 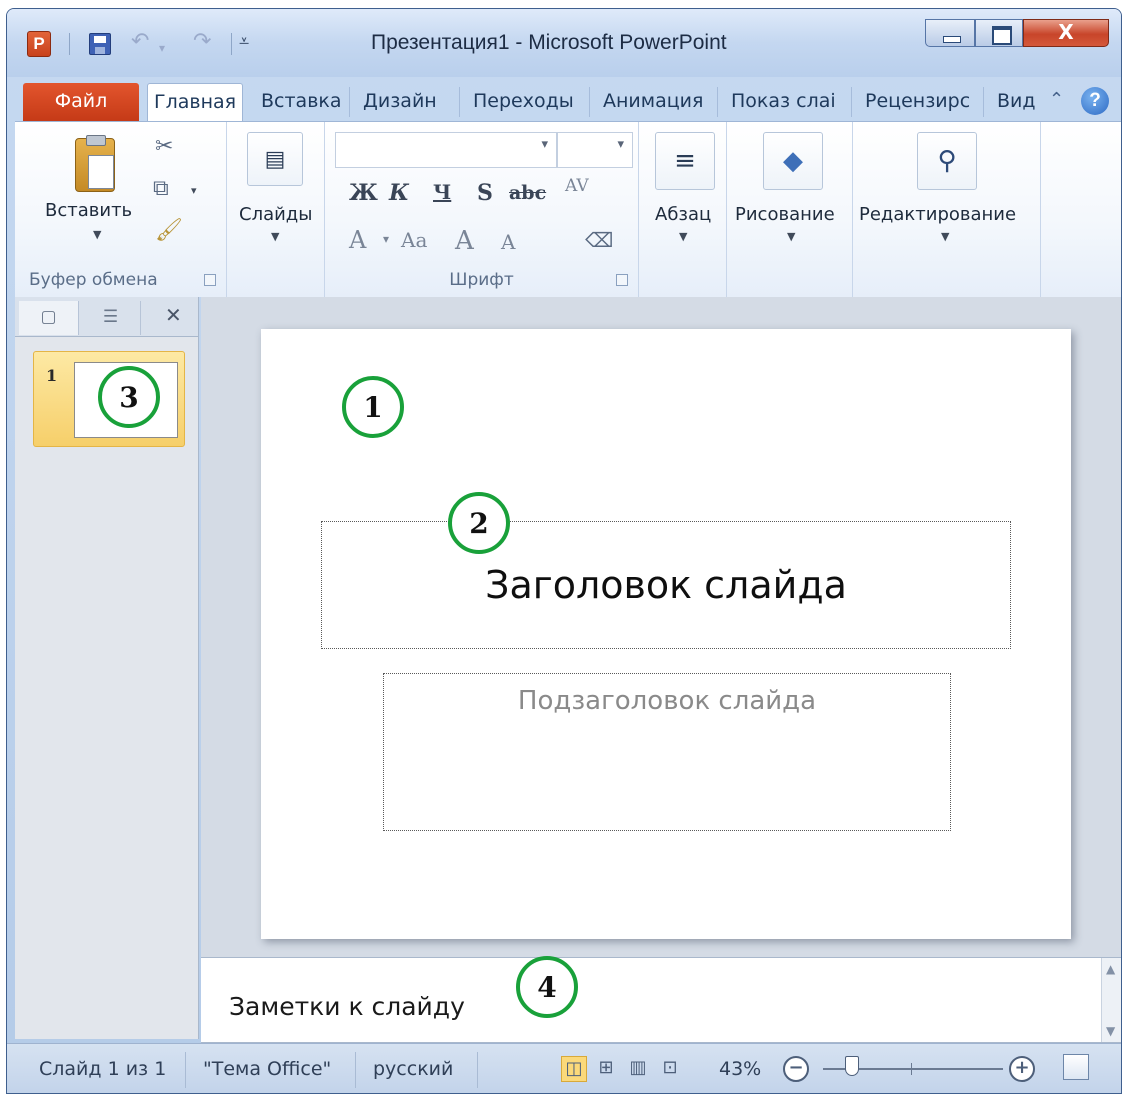 What do you see at coordinates (1110, 1031) in the screenshot?
I see `scroll-down-icon: ▼` at bounding box center [1110, 1031].